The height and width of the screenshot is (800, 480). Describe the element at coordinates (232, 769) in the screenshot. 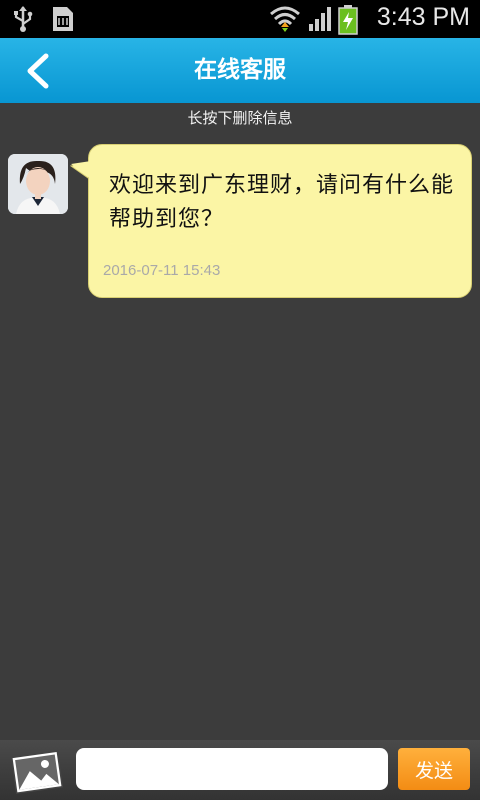

I see `message-input` at that location.